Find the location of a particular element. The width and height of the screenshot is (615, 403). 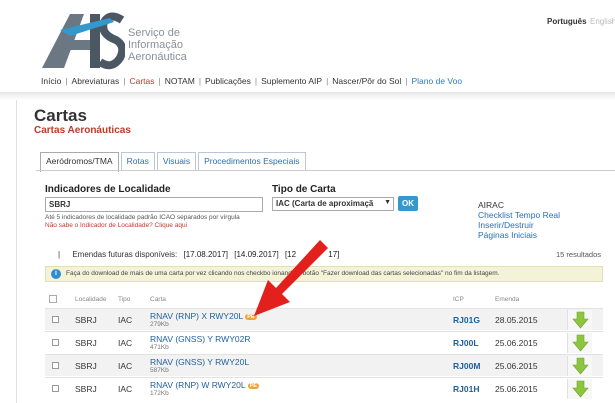

chevron-down-icon: ▼ is located at coordinates (387, 202).